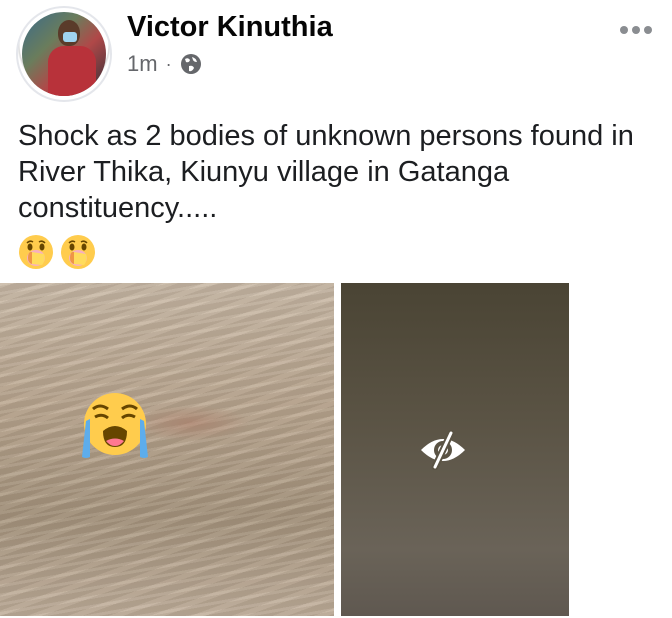  I want to click on more-options-icon, so click(636, 30).